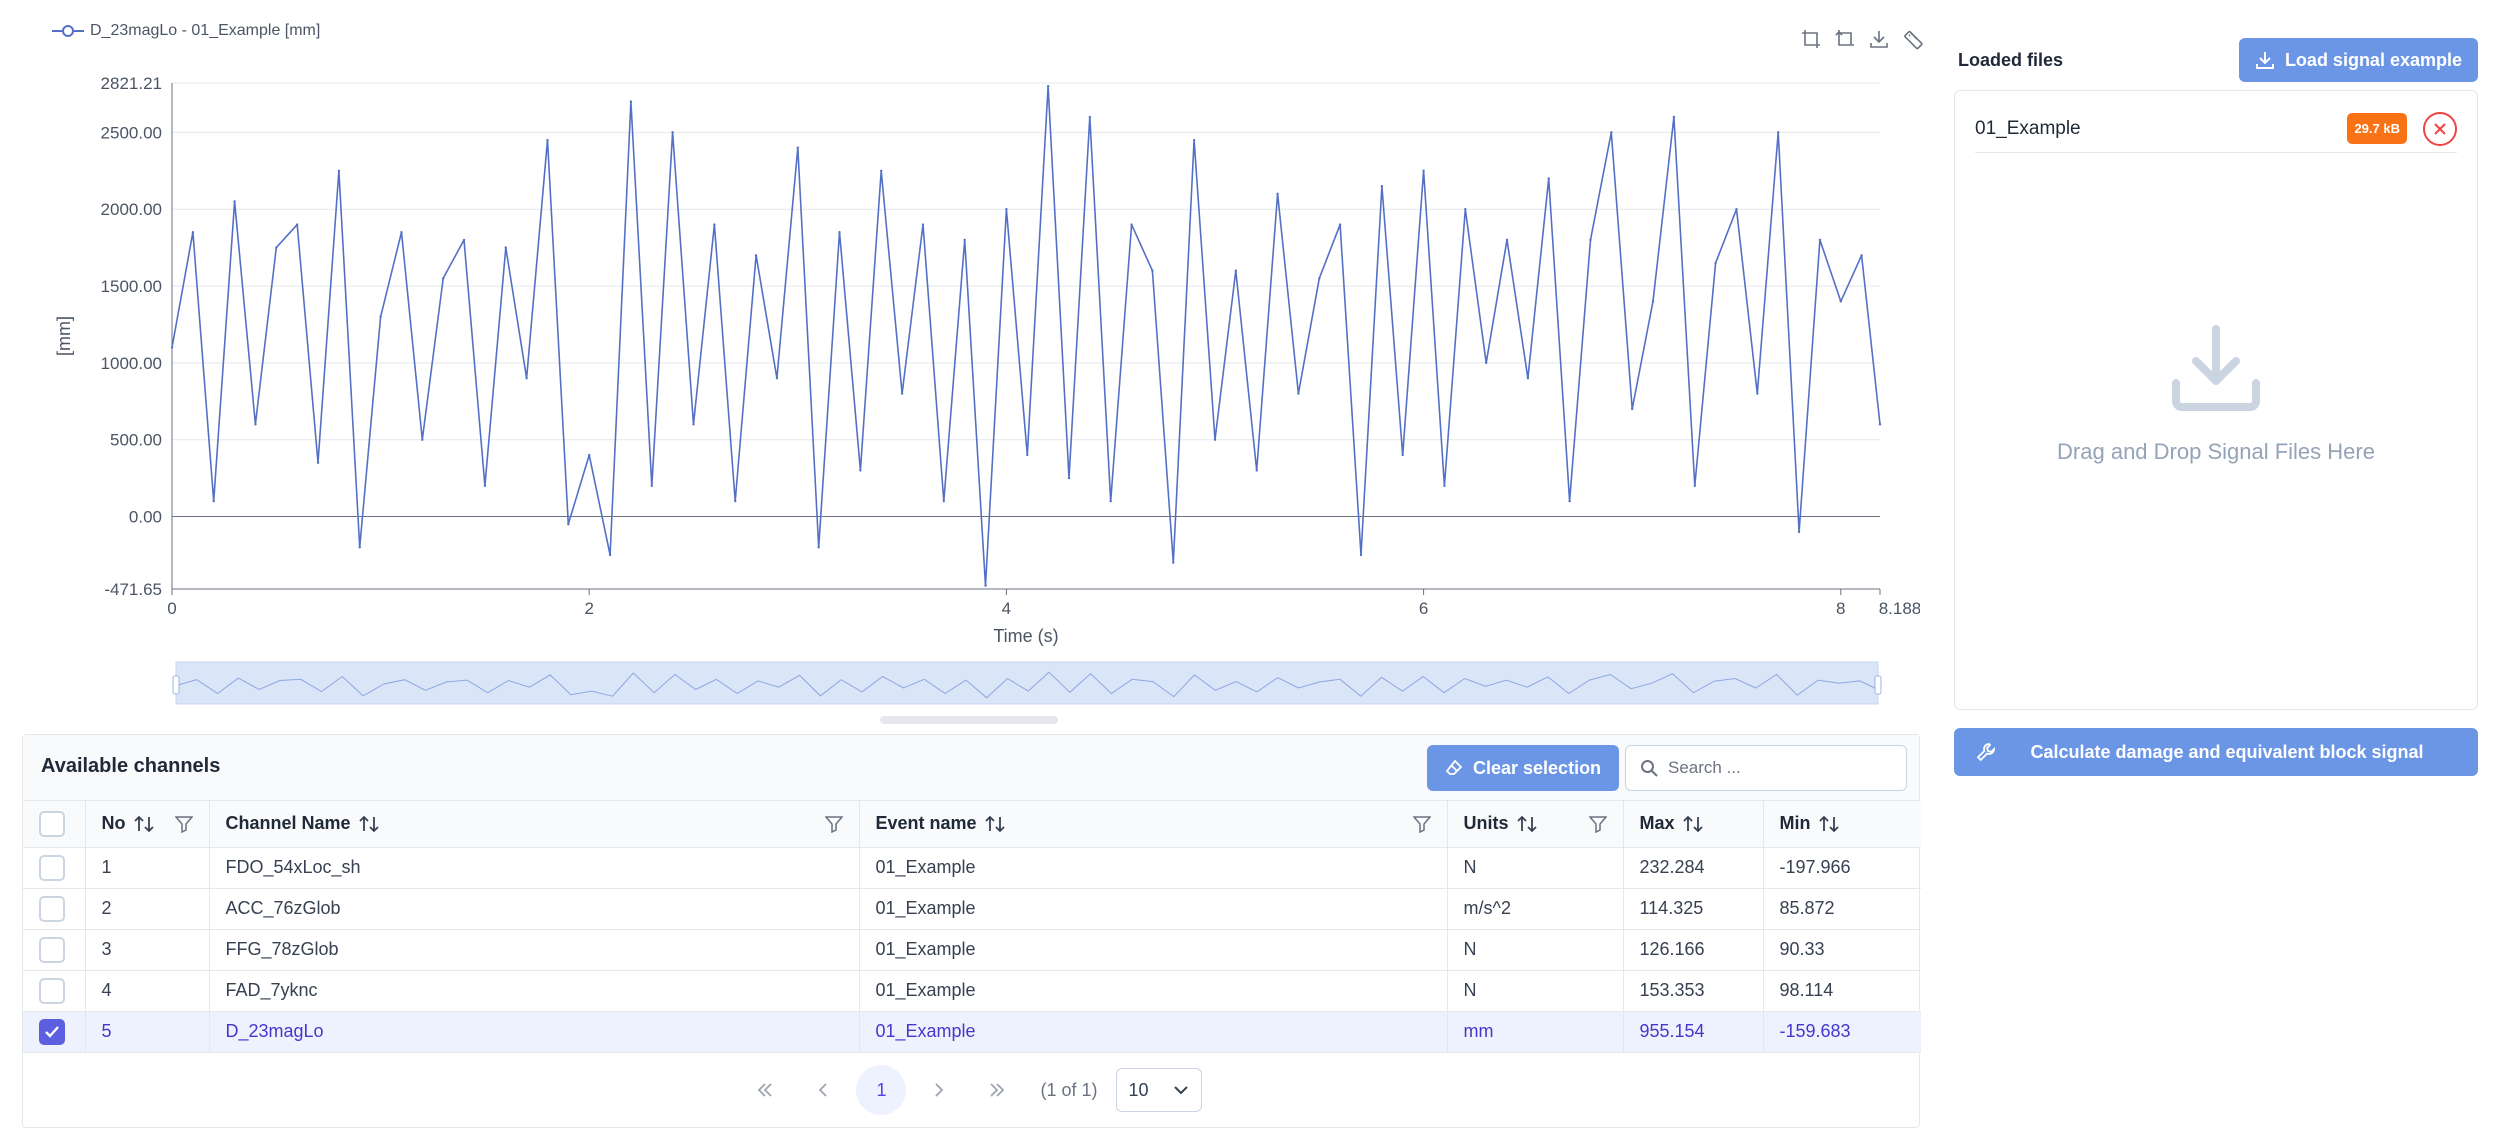 This screenshot has width=2504, height=1140. I want to click on horizontal-scrollbar, so click(969, 720).